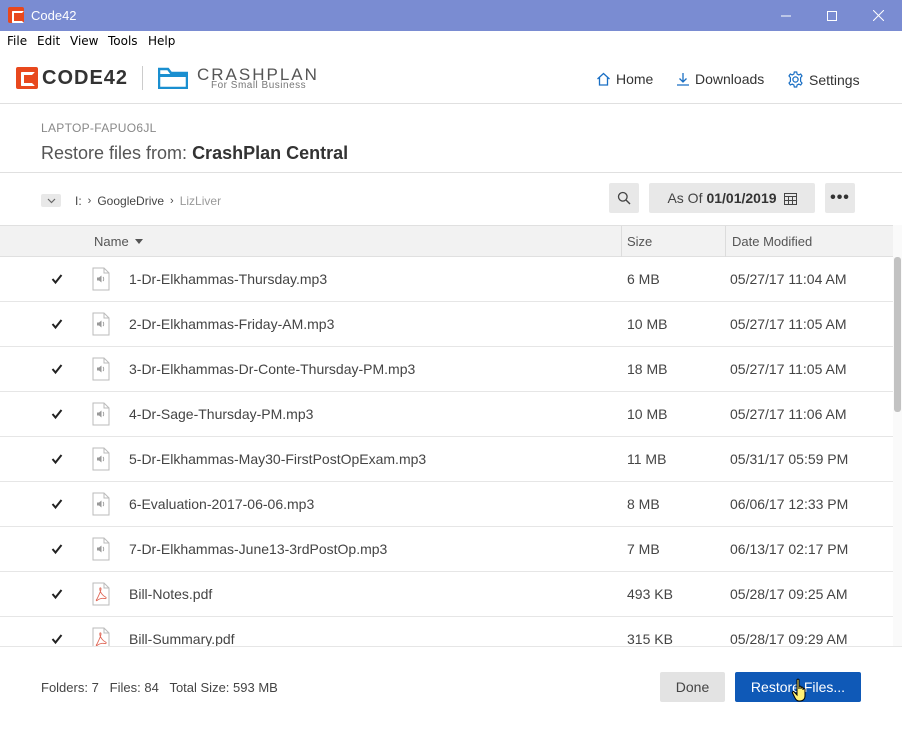 The width and height of the screenshot is (902, 732). I want to click on menu-bar: File Edit View Tools Help, so click(451, 41).